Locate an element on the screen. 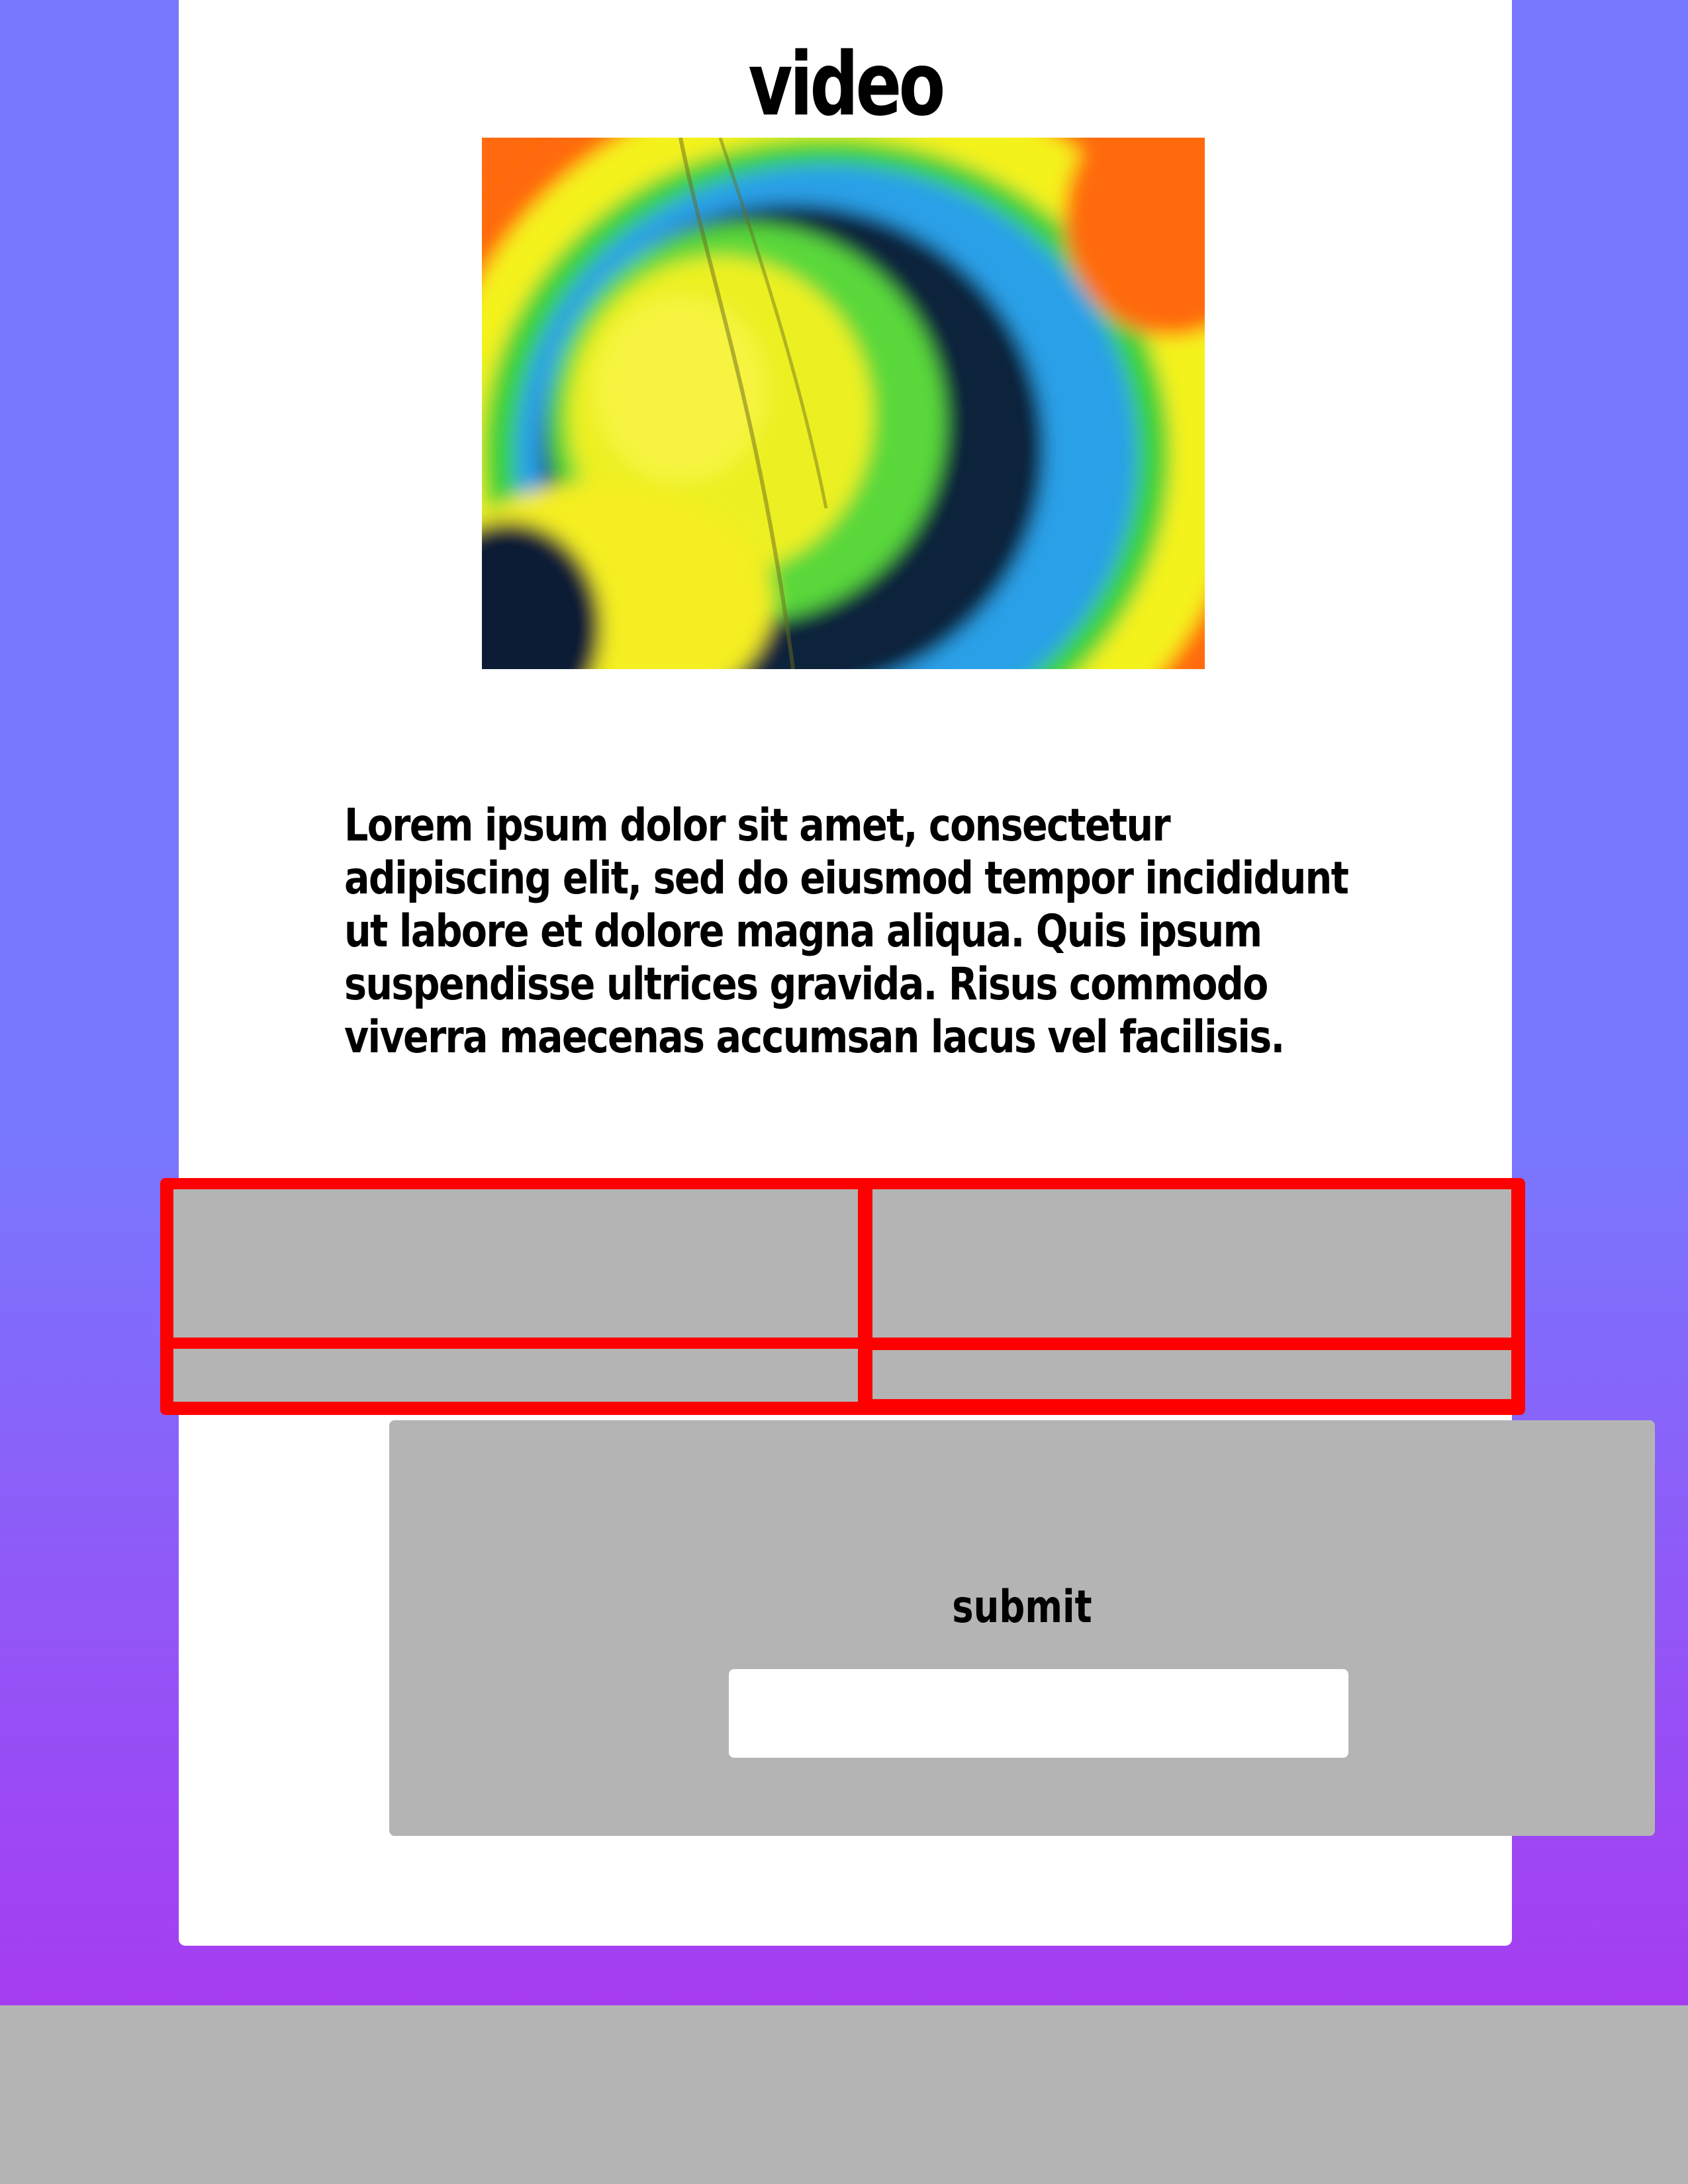 The image size is (1688, 2184). page-title: video is located at coordinates (846, 85).